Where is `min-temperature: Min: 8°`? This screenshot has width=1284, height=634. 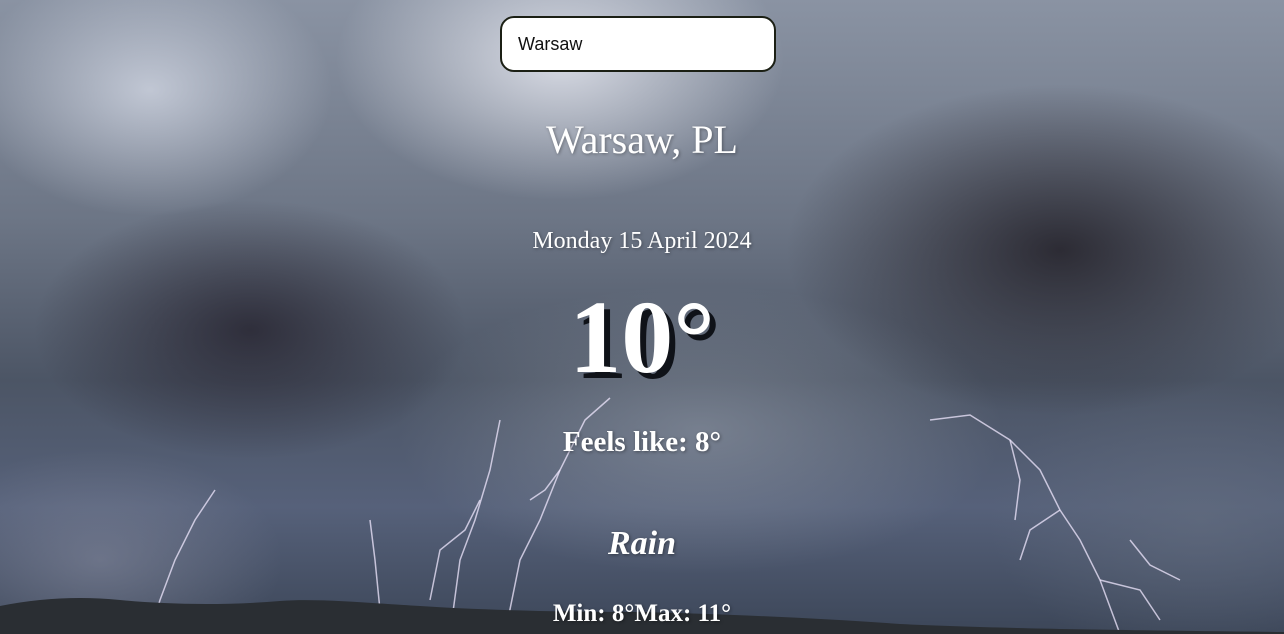 min-temperature: Min: 8° is located at coordinates (593, 613).